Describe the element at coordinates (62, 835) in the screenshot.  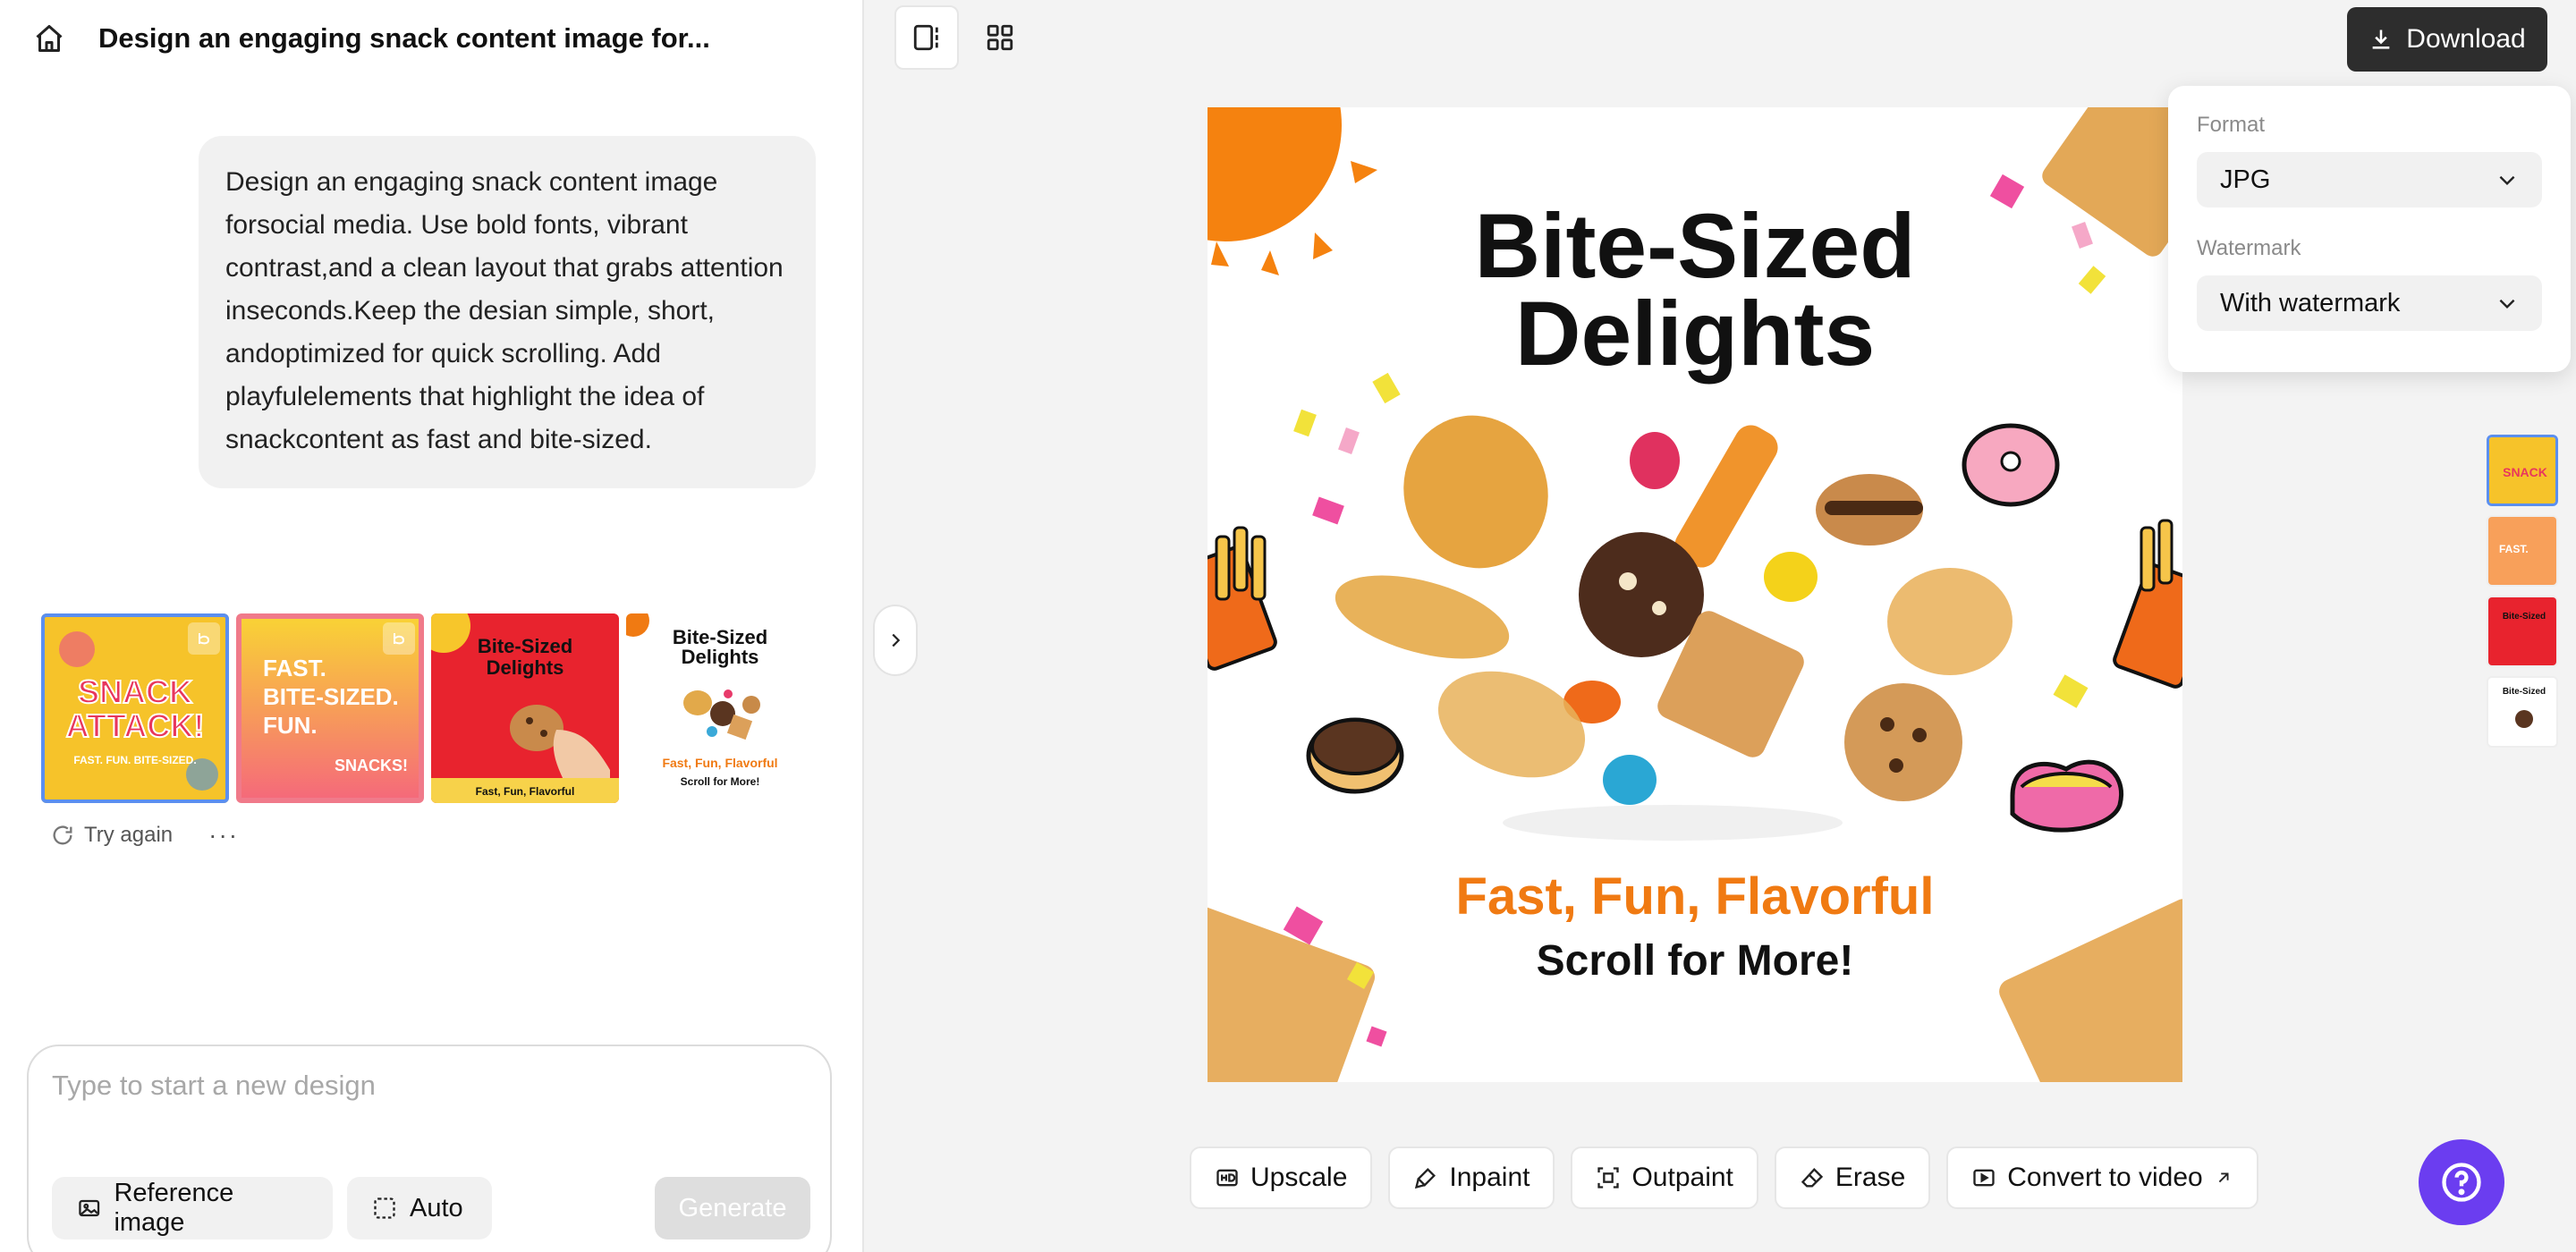
I see `refresh-icon` at that location.